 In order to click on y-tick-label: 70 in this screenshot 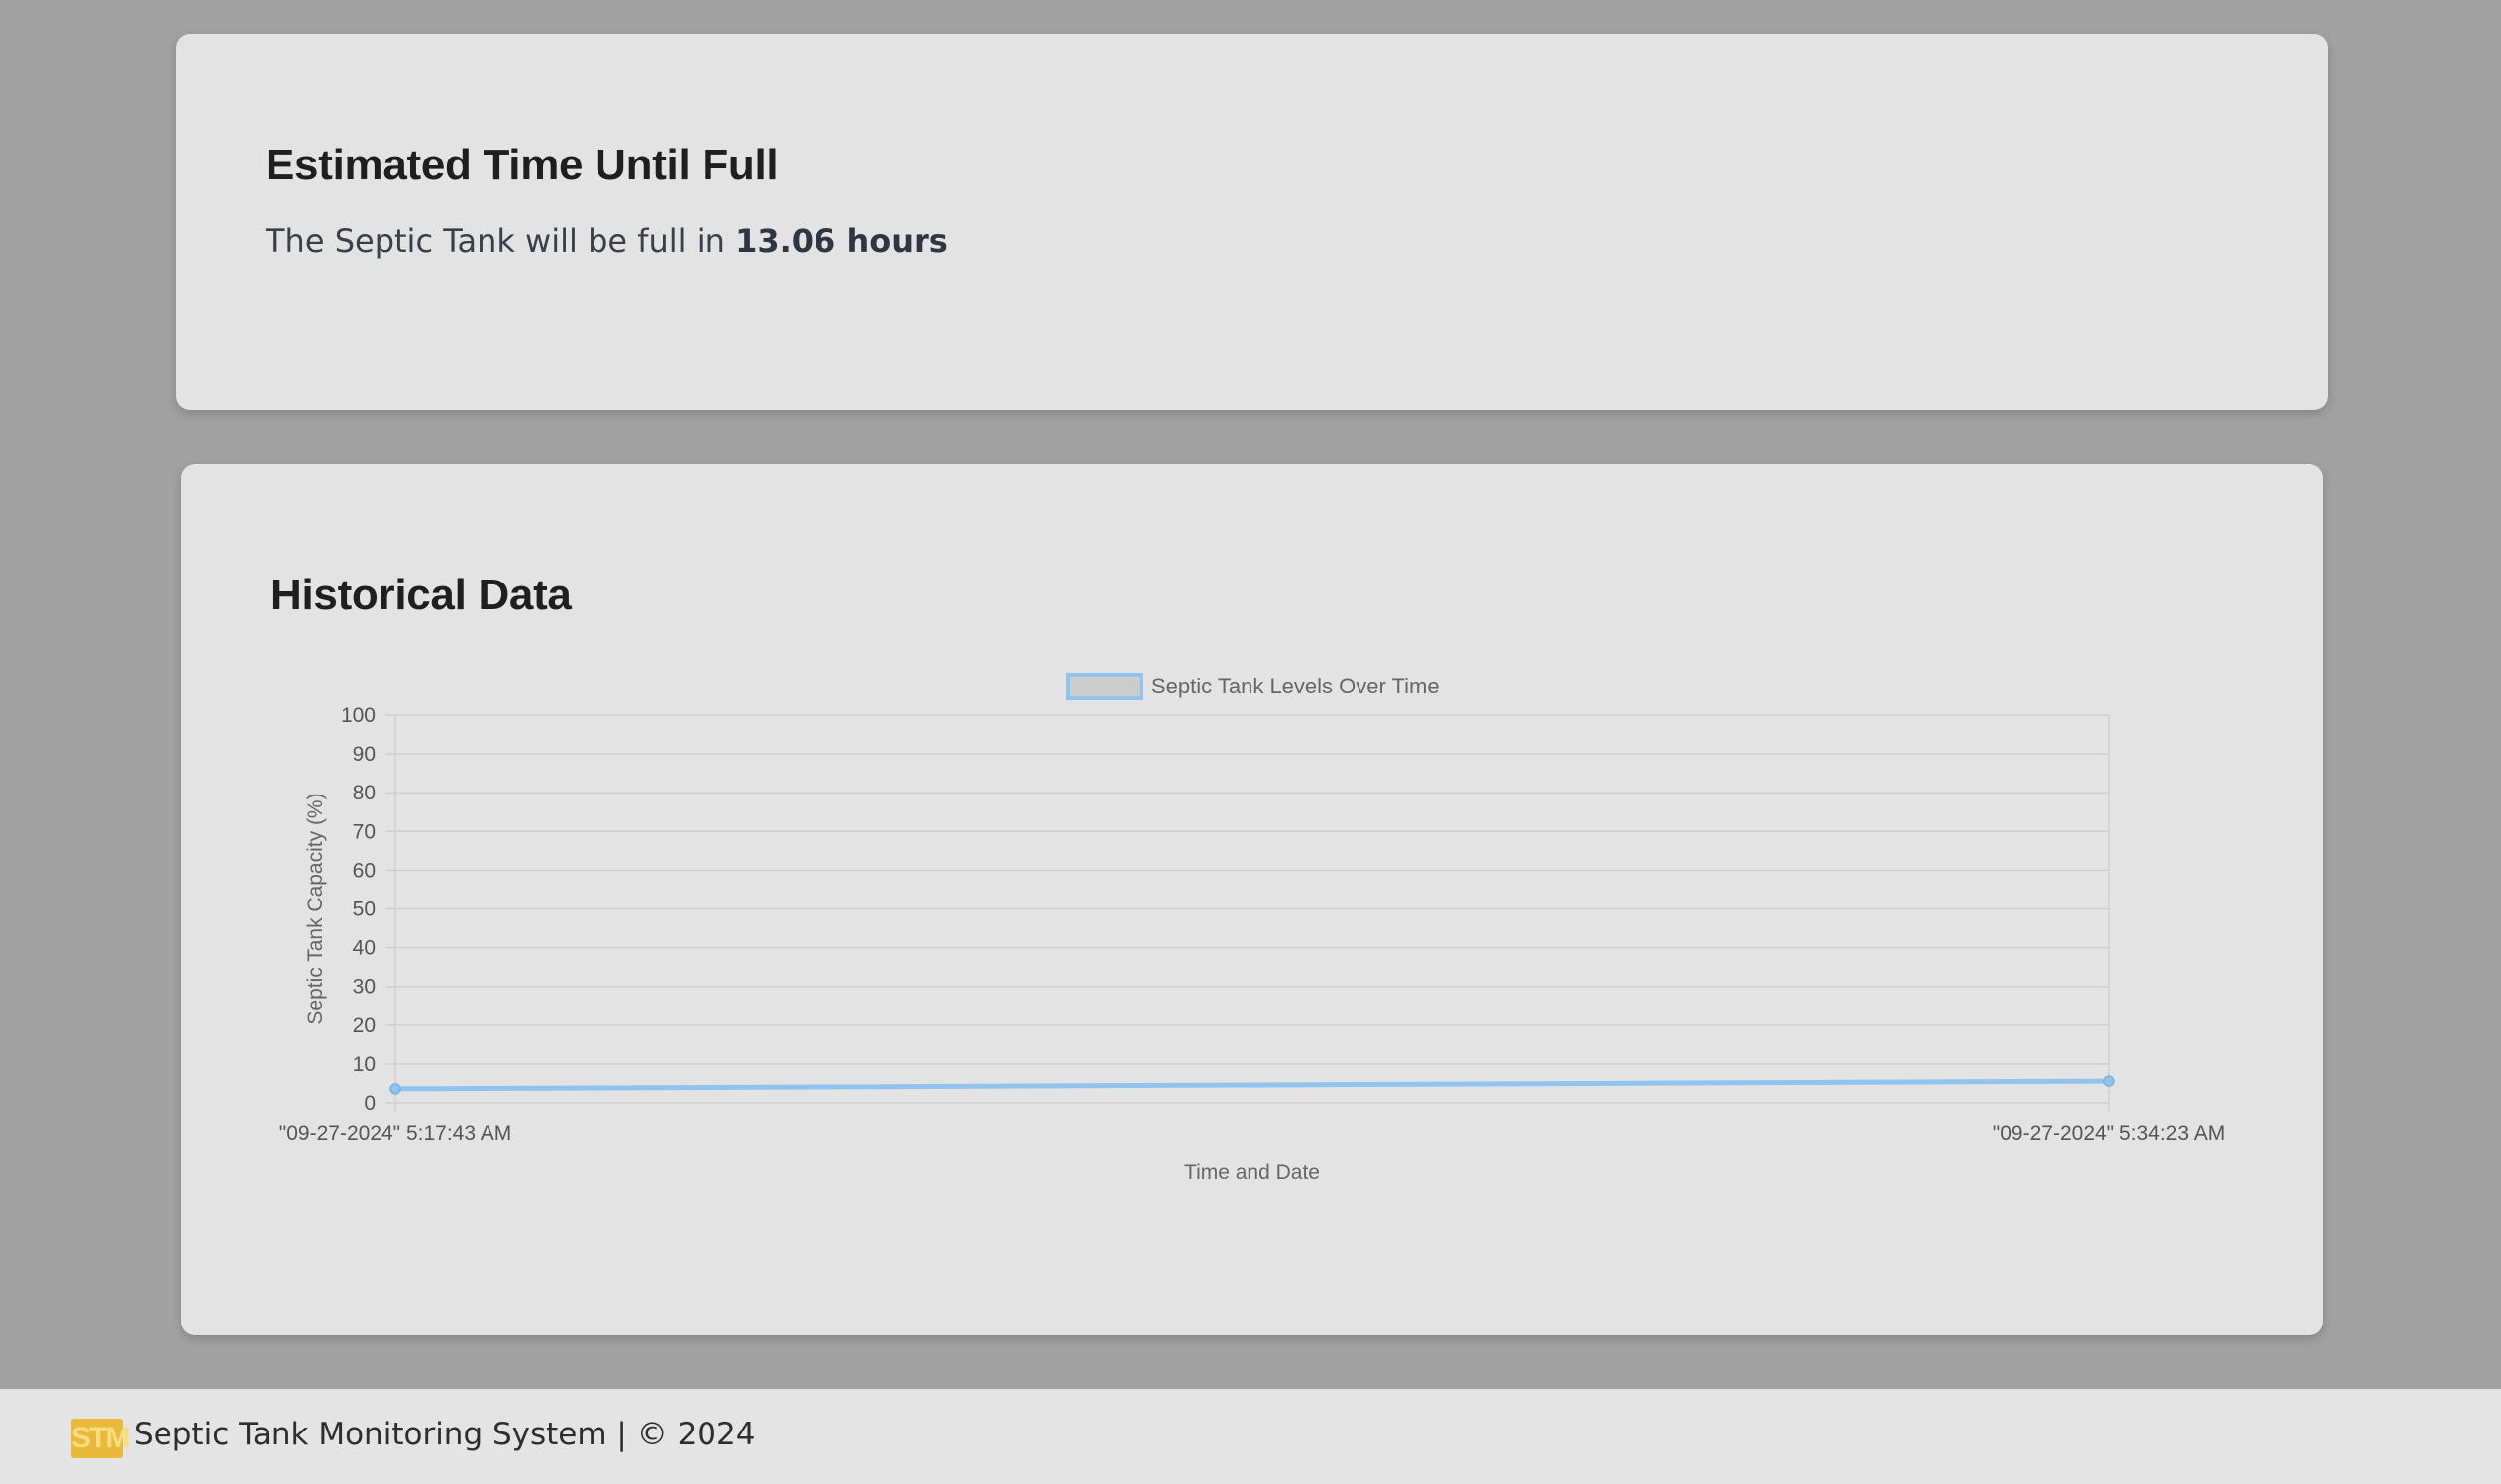, I will do `click(364, 832)`.